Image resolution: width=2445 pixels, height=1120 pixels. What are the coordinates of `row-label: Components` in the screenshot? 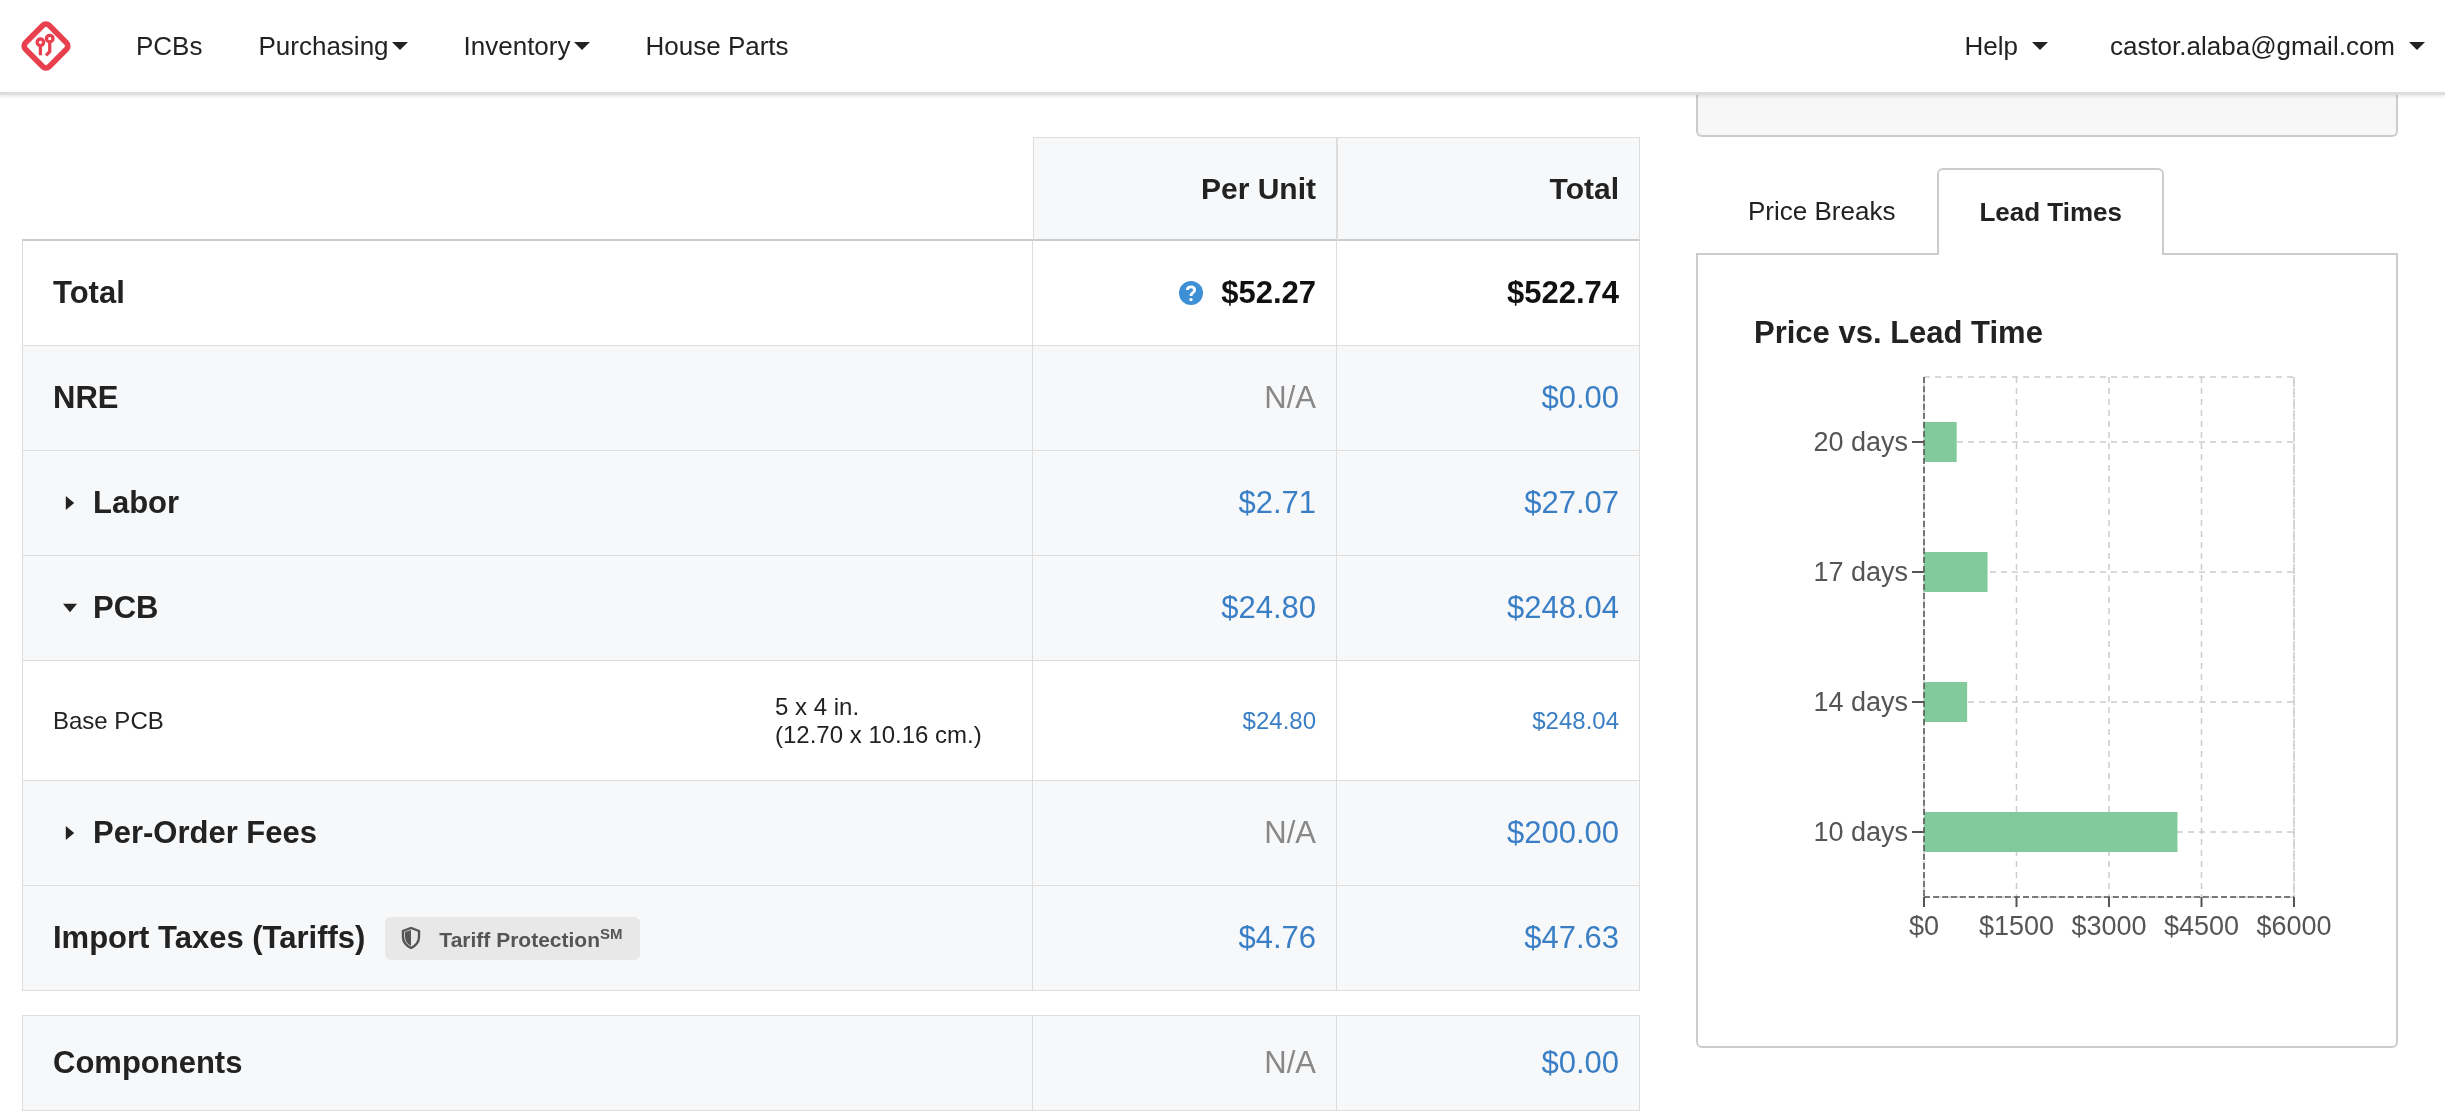 It's located at (148, 1063).